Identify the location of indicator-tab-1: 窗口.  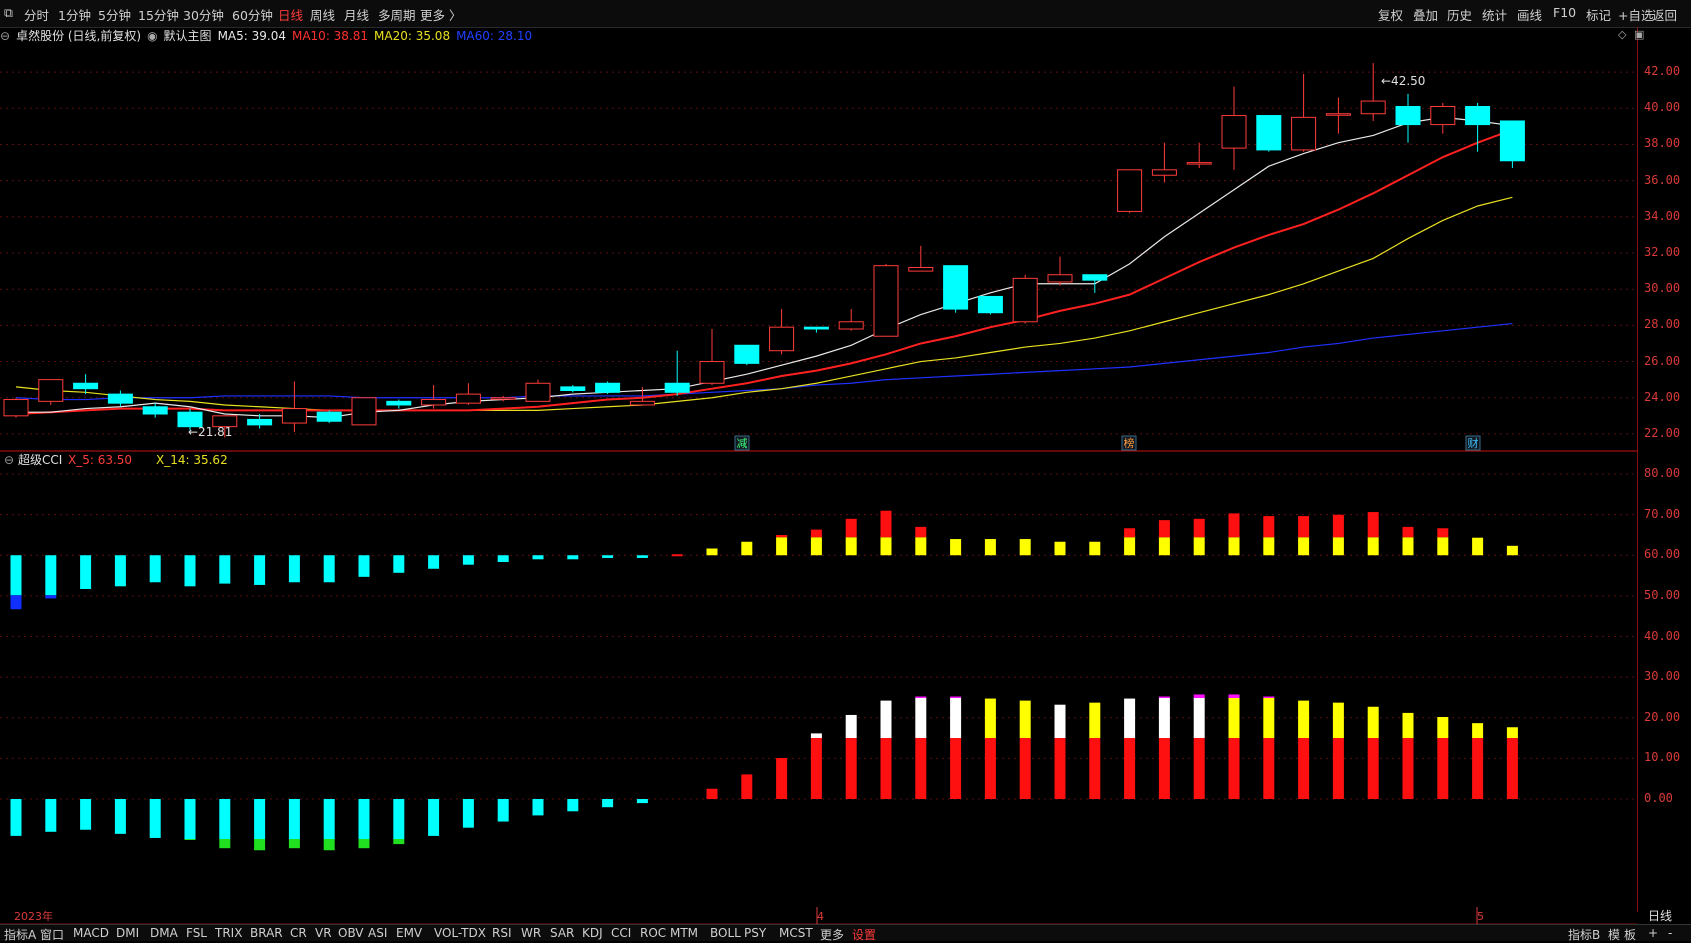
(52, 934).